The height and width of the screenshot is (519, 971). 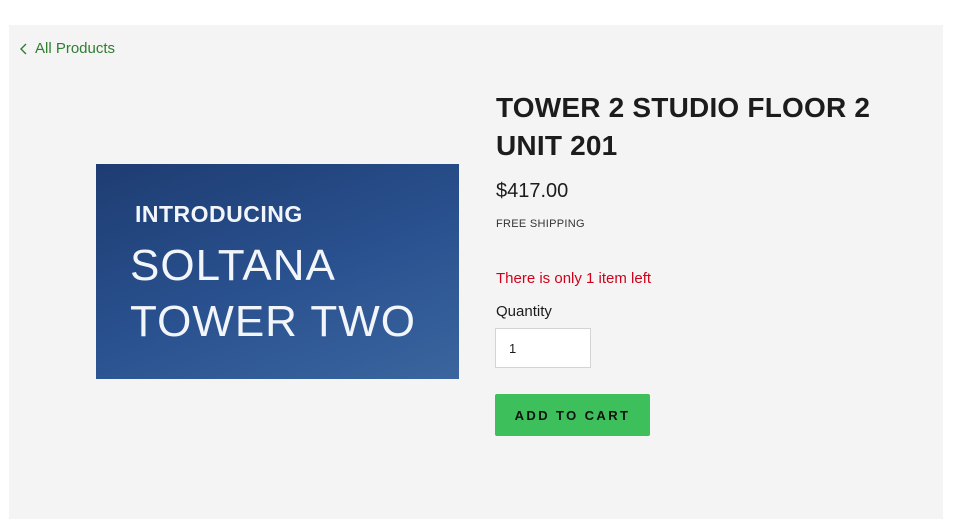 I want to click on quantity-label: Quantity, so click(x=524, y=311).